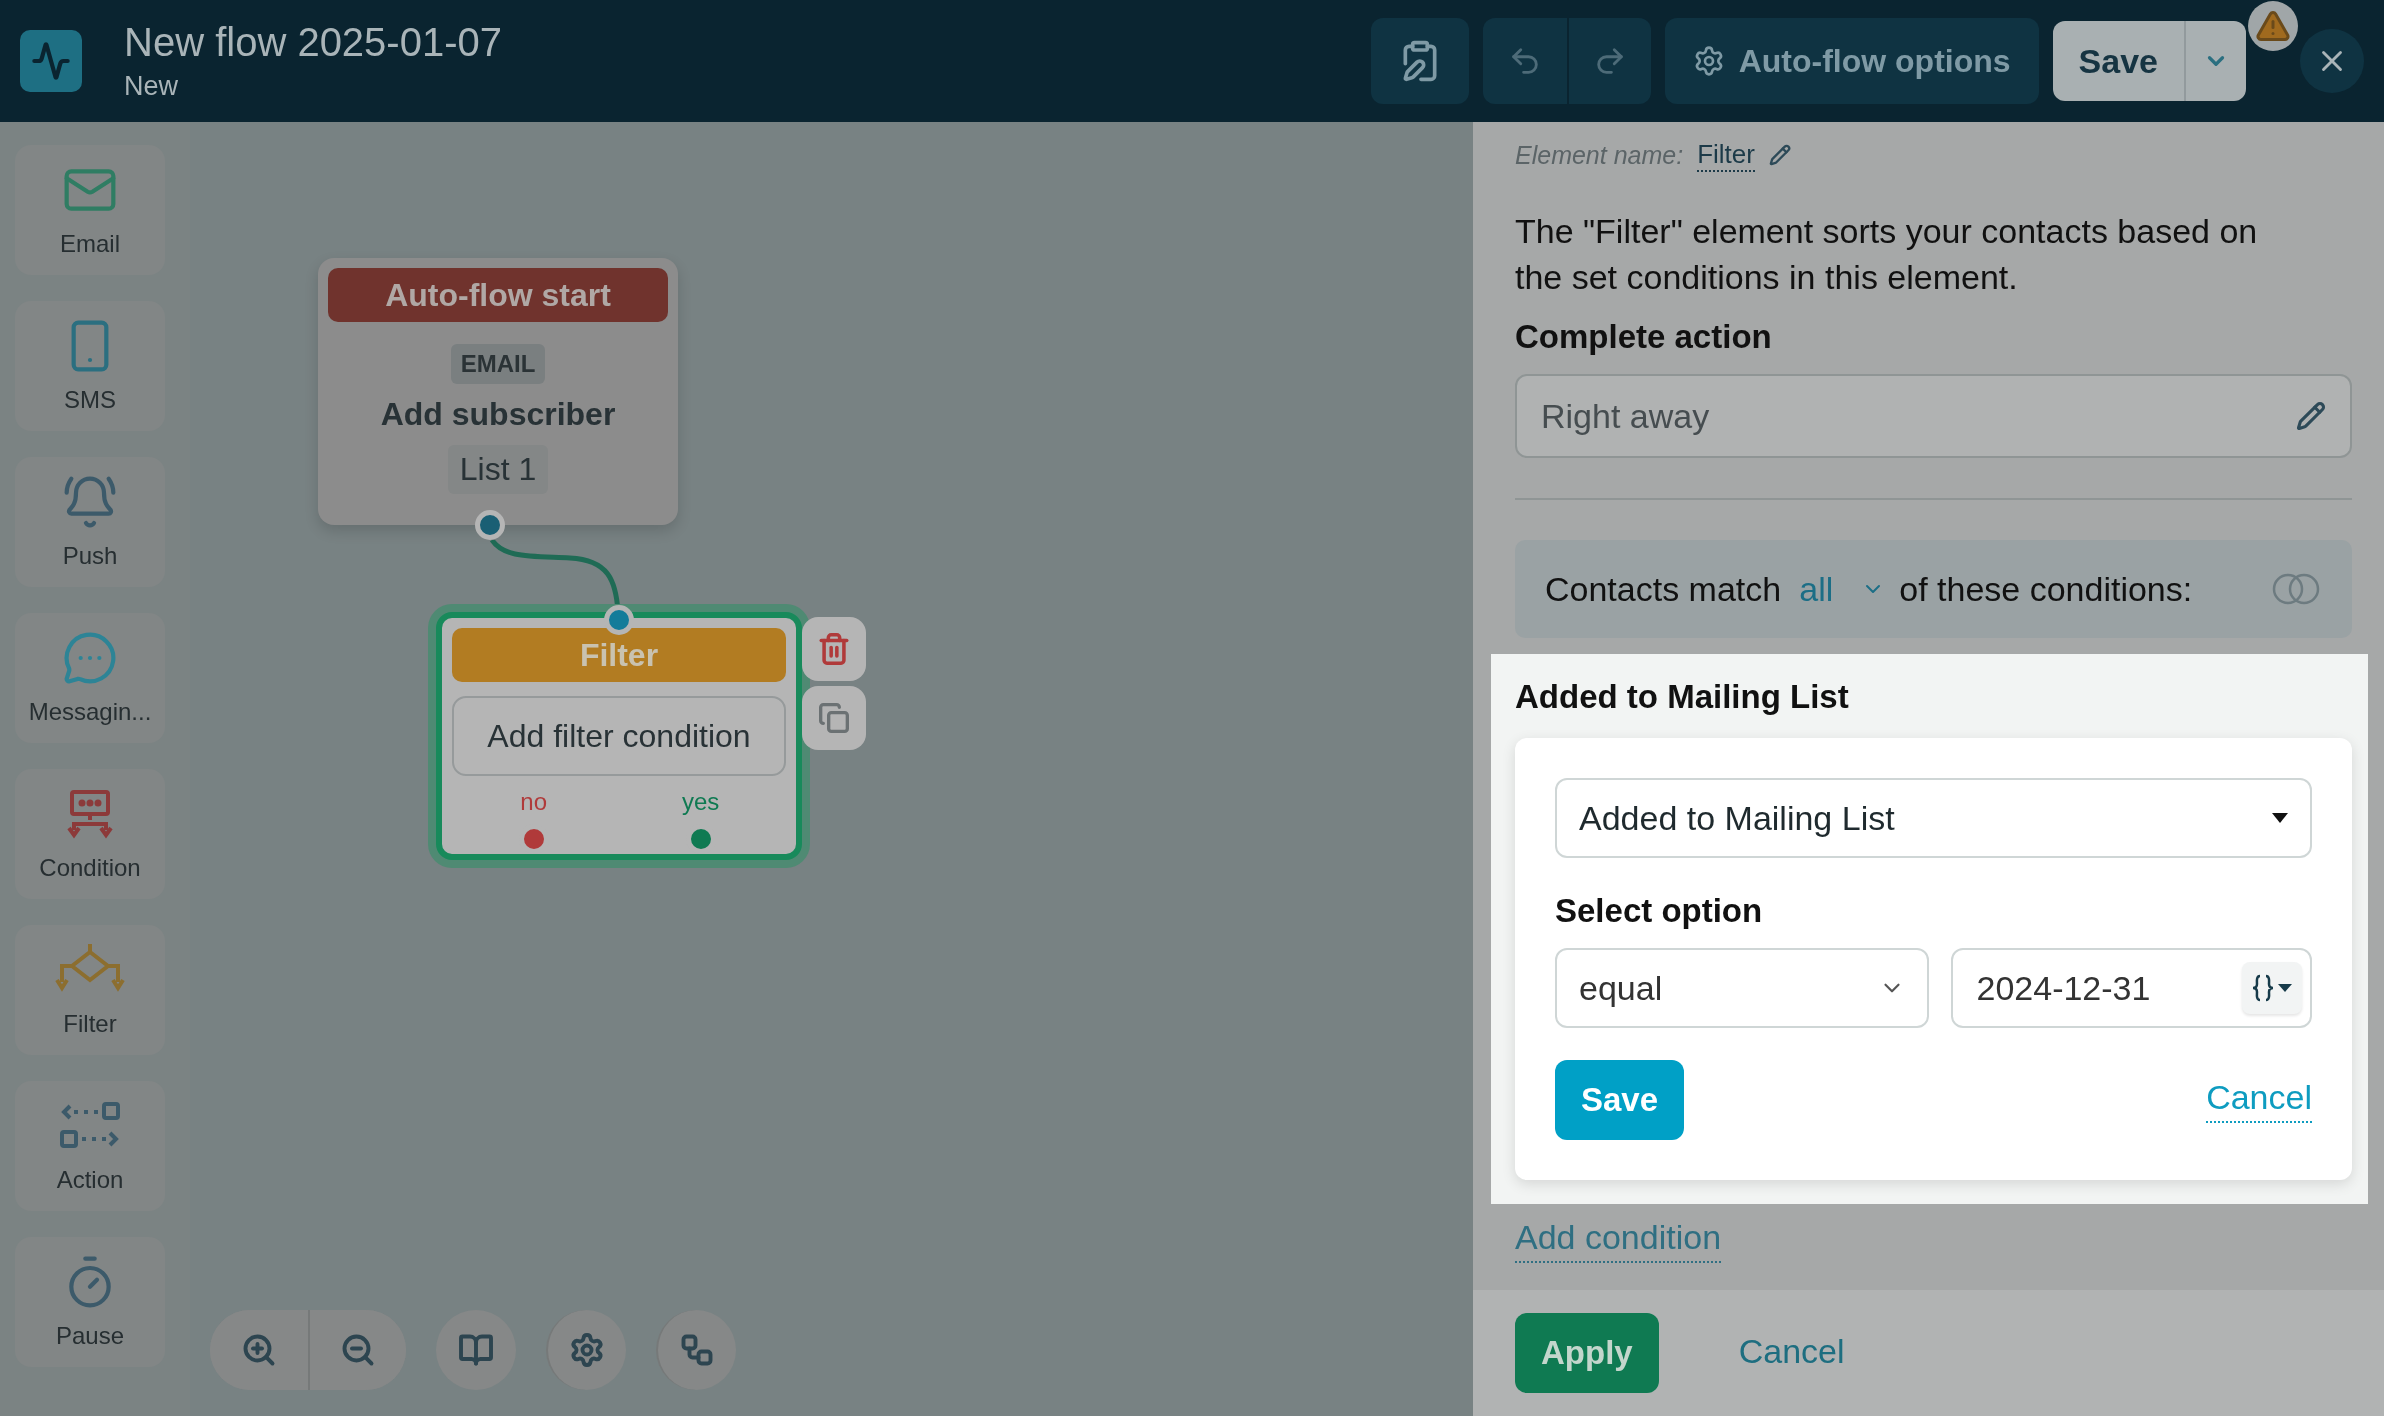  I want to click on match-dropdown: all, so click(1842, 589).